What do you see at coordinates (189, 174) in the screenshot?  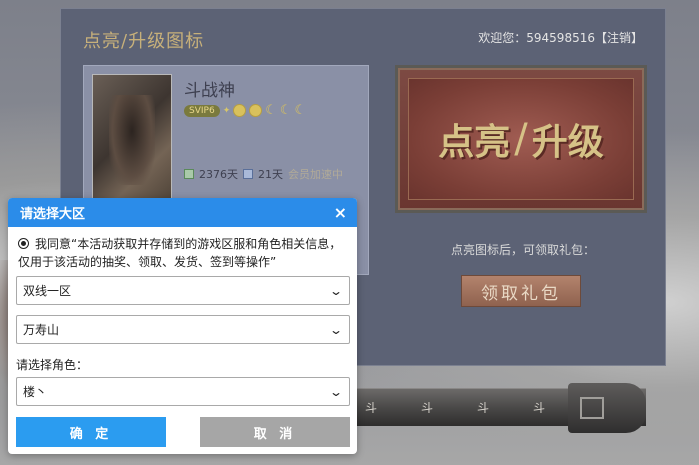 I see `calendar-icon` at bounding box center [189, 174].